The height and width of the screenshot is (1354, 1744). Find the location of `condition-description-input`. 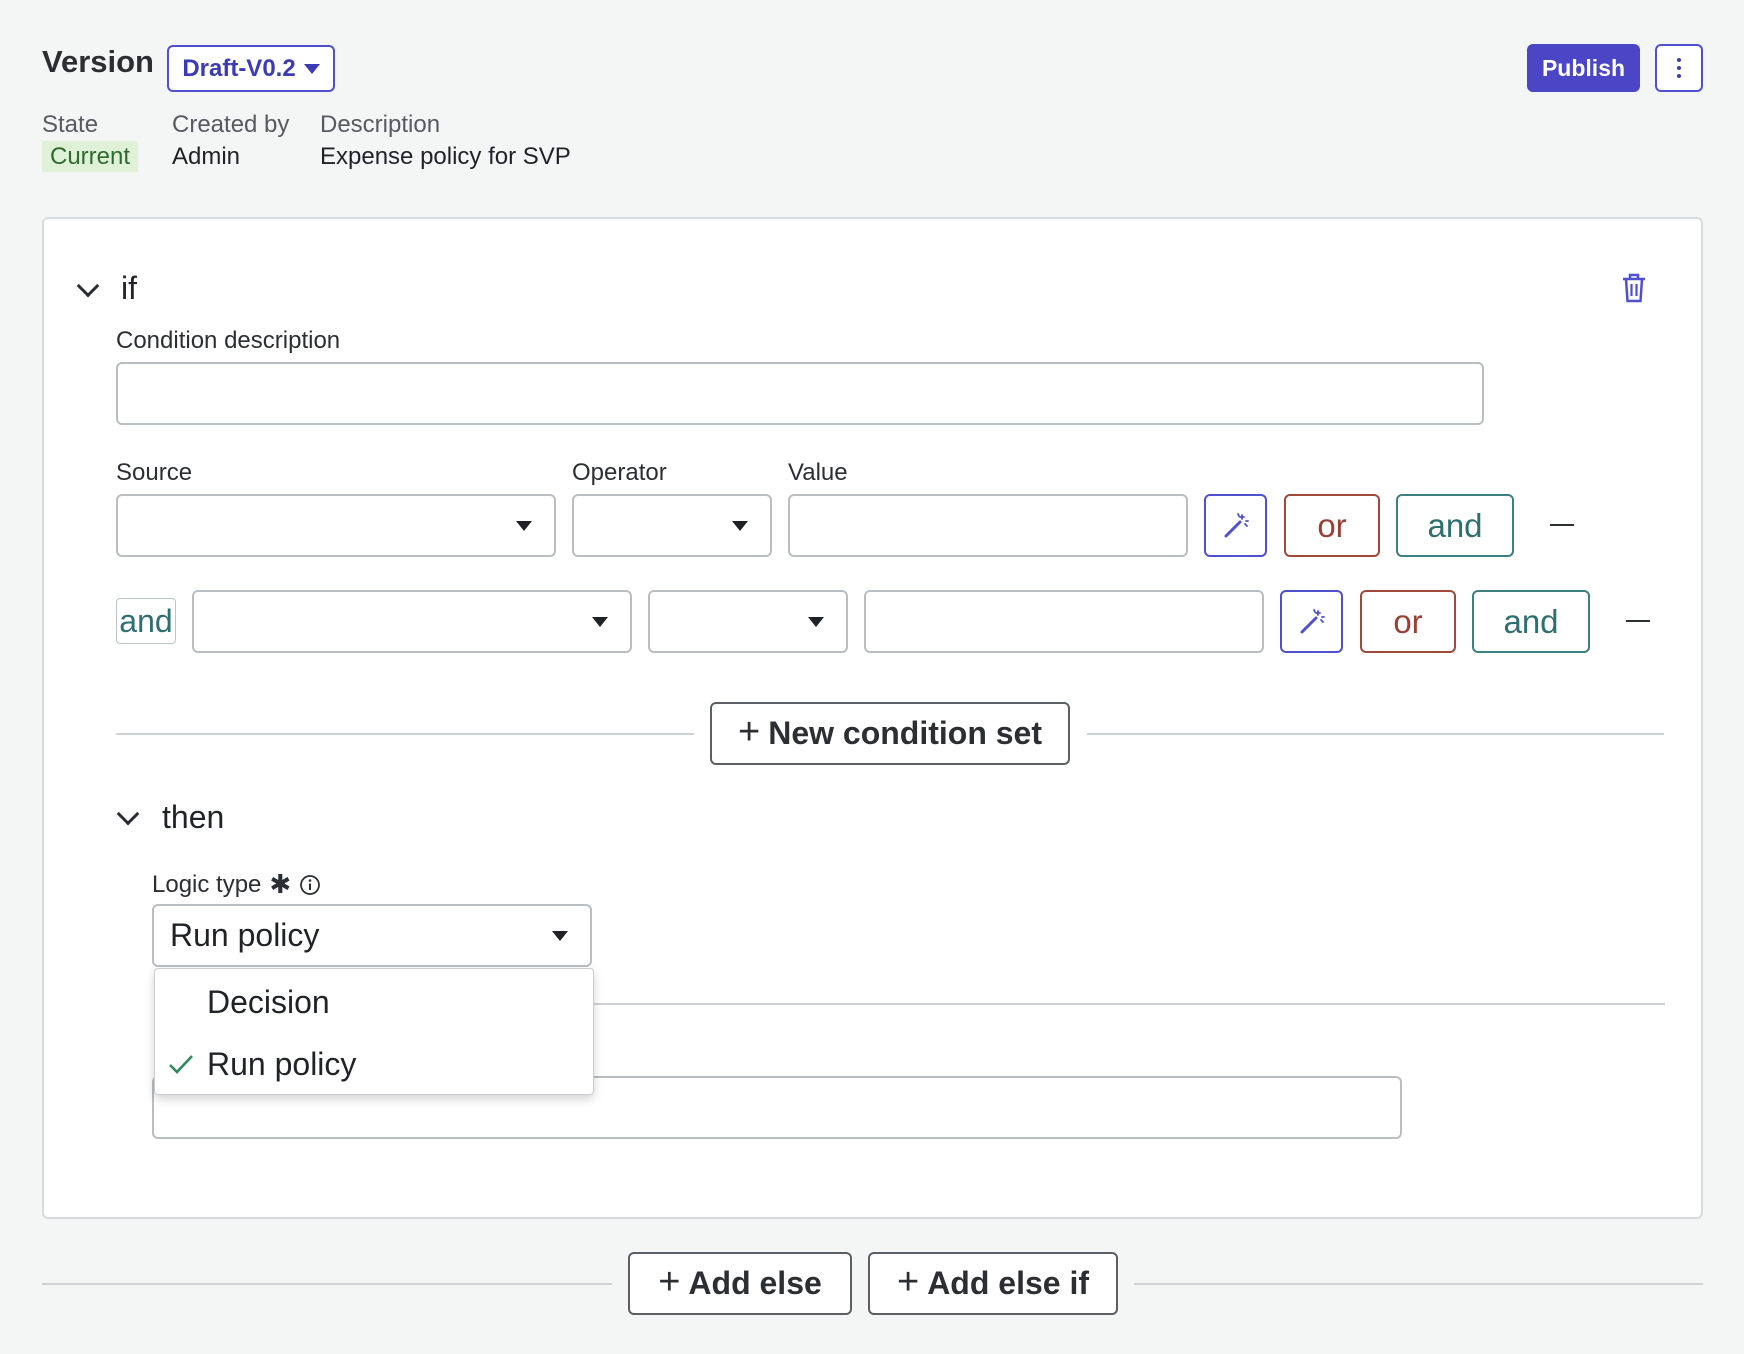

condition-description-input is located at coordinates (800, 393).